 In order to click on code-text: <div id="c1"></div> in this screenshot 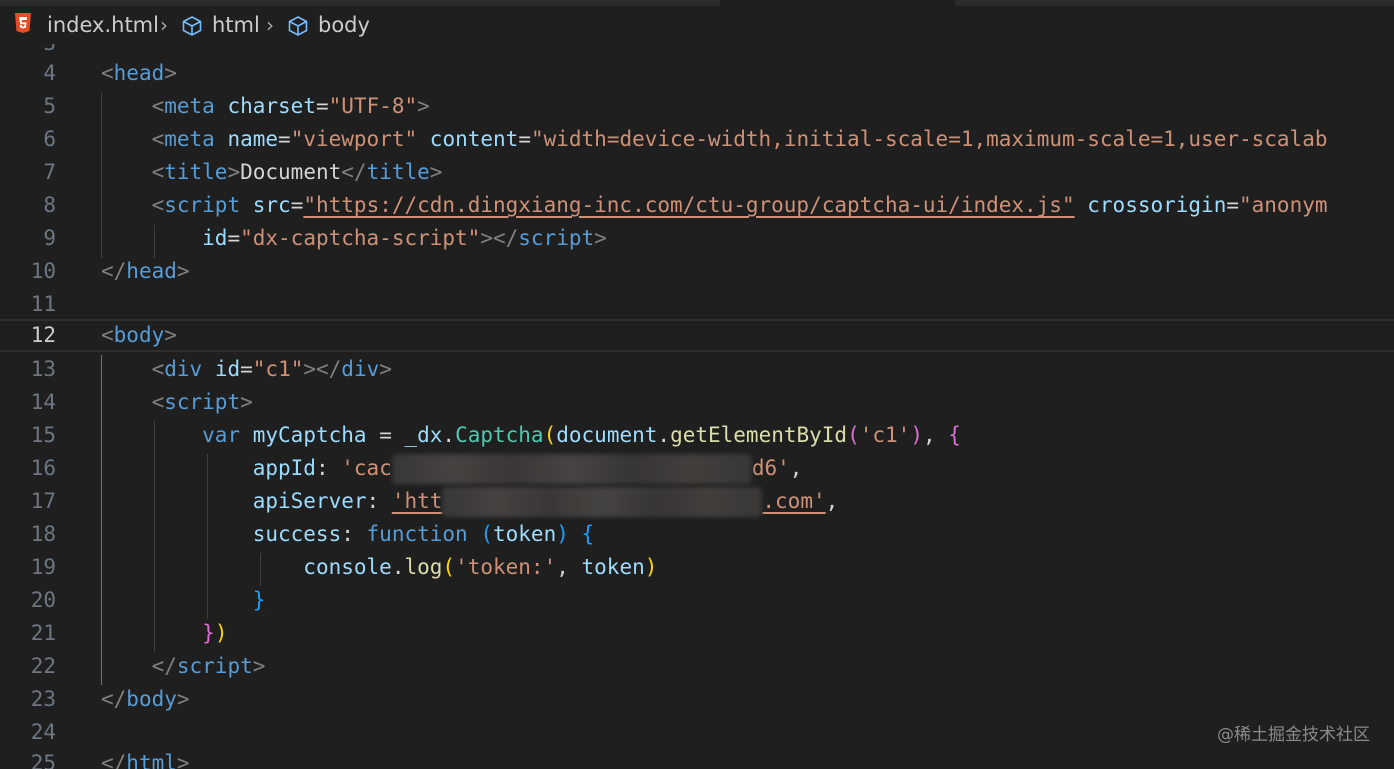, I will do `click(271, 369)`.